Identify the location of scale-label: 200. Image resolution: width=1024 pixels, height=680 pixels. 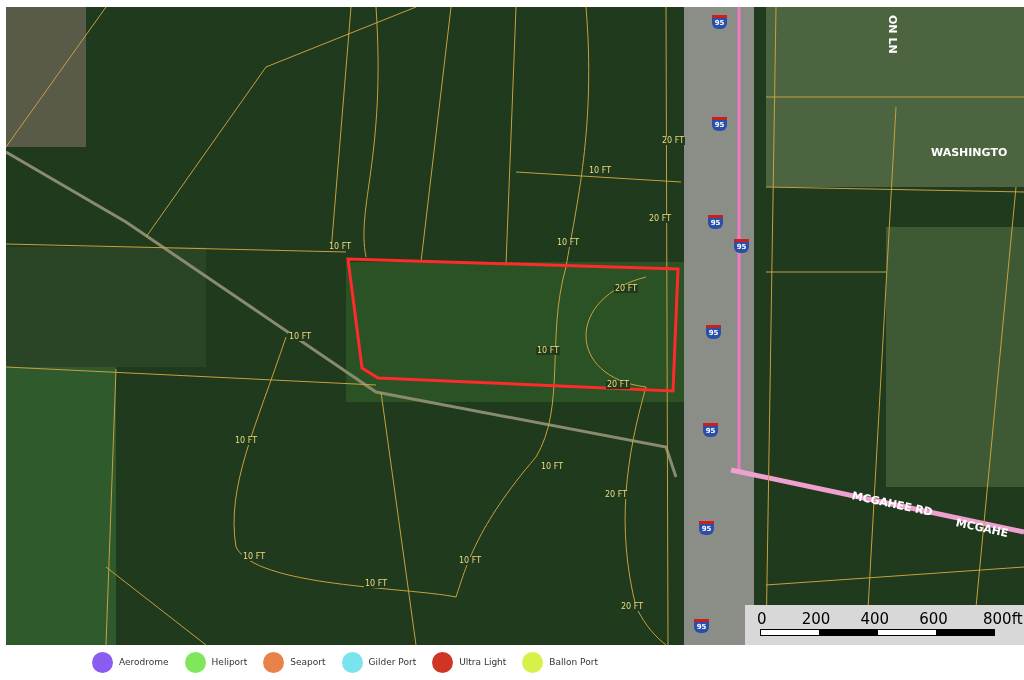
(816, 619).